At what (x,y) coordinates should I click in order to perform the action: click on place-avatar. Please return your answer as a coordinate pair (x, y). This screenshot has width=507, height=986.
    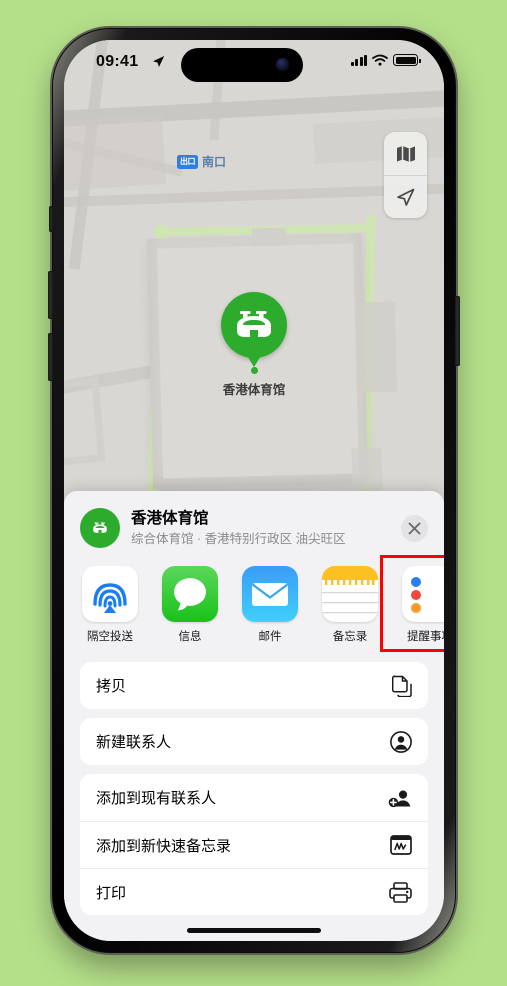
    Looking at the image, I should click on (100, 528).